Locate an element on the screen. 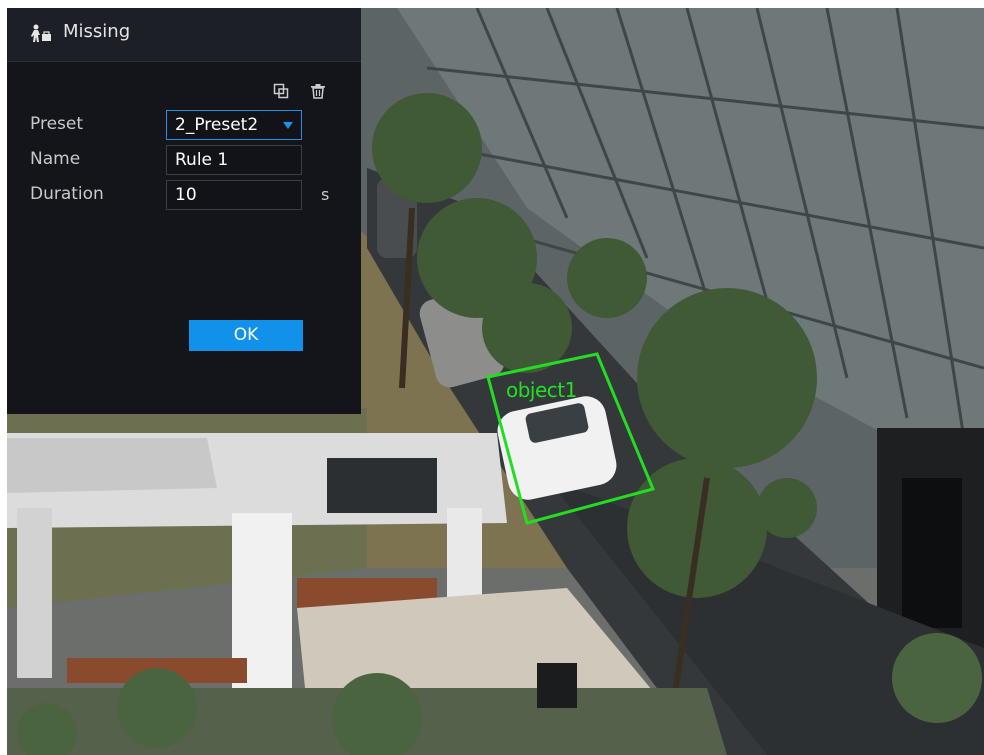  preset-select: 2_Preset2 is located at coordinates (234, 125).